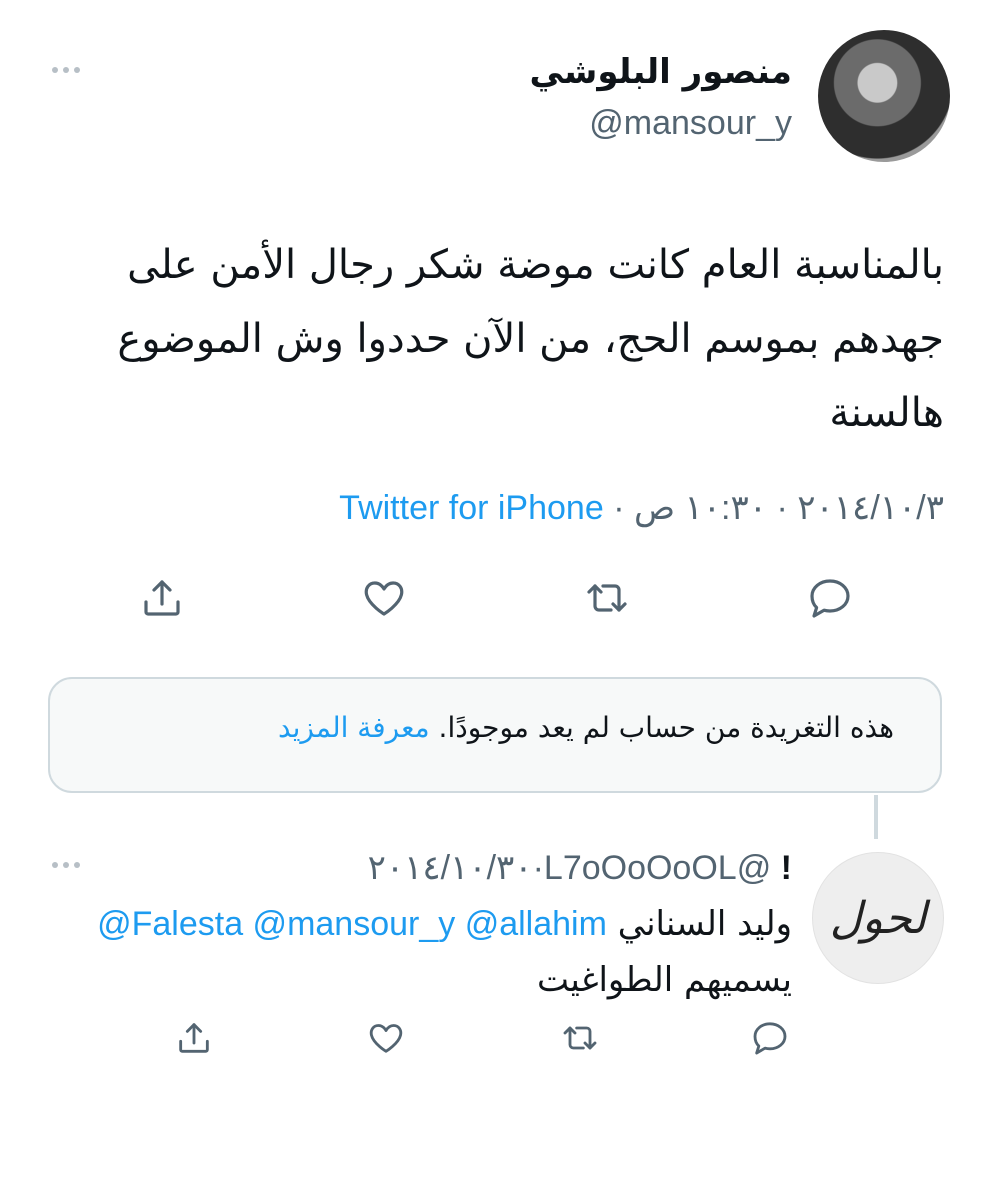 The height and width of the screenshot is (1200, 992). What do you see at coordinates (690, 123) in the screenshot?
I see `author-handle: @mansour_y` at bounding box center [690, 123].